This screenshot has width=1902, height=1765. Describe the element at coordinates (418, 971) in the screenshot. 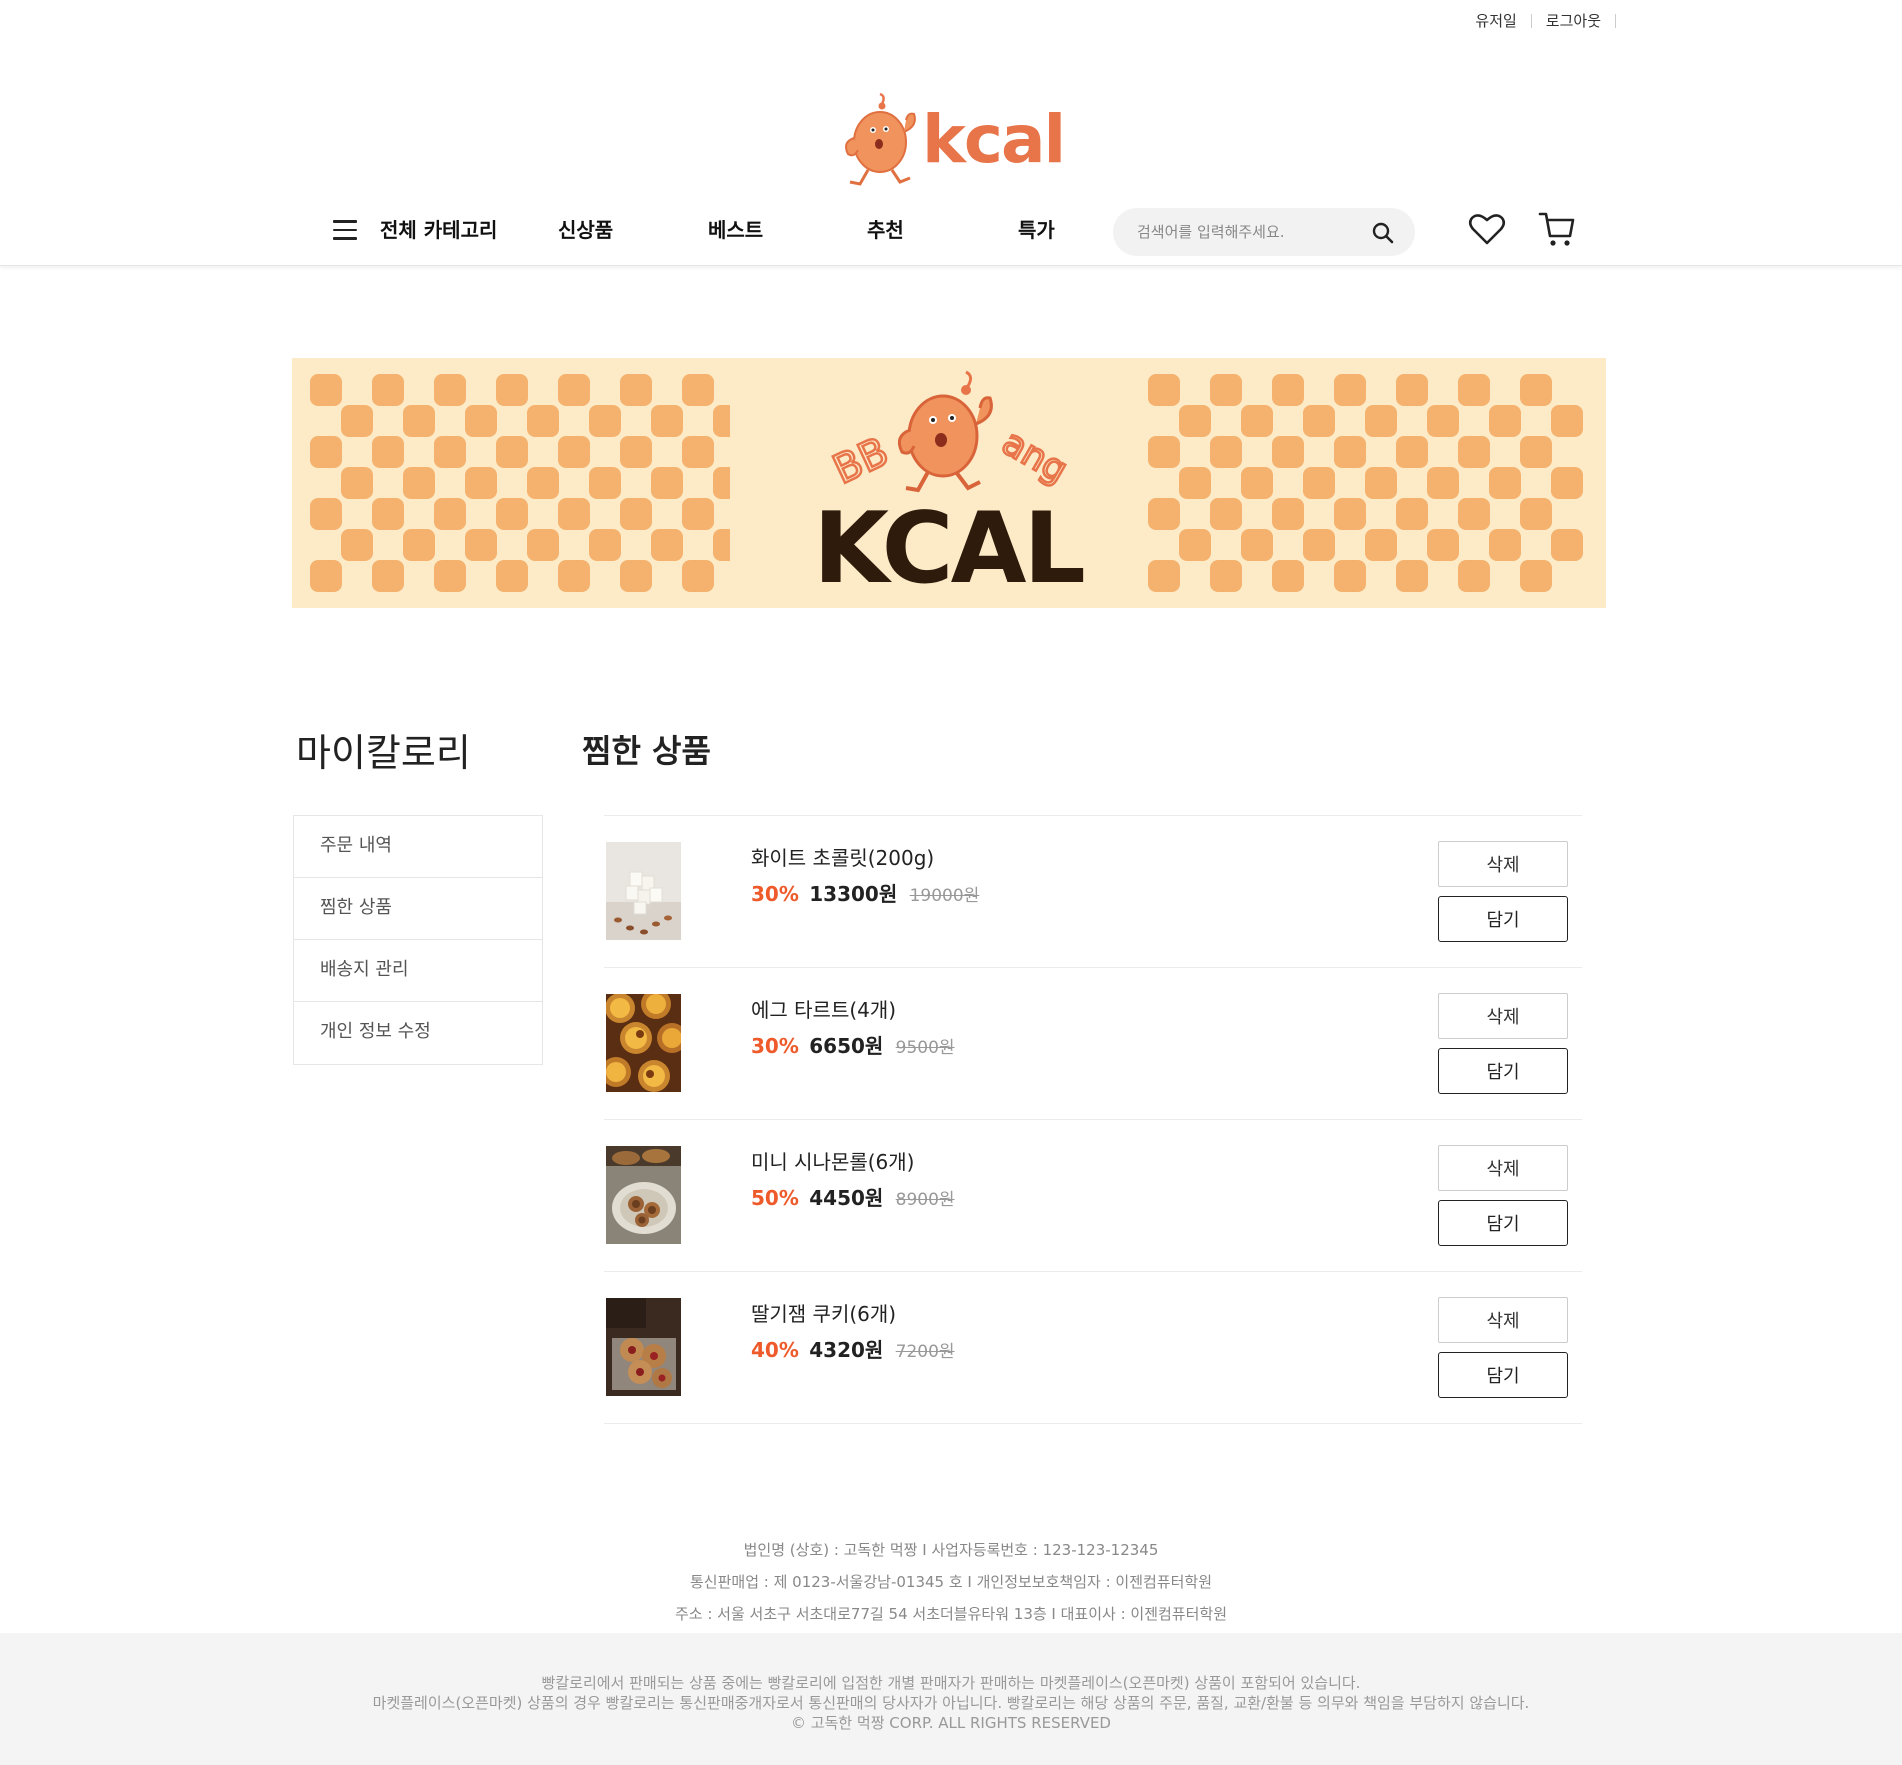

I see `sidebar-item-address: 배송지 관리` at that location.